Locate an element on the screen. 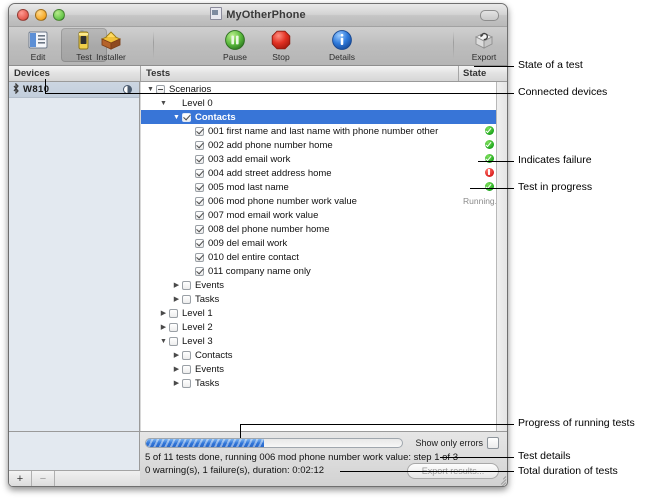 This screenshot has width=656, height=500. tests-vertical-scrollbar is located at coordinates (501, 278).